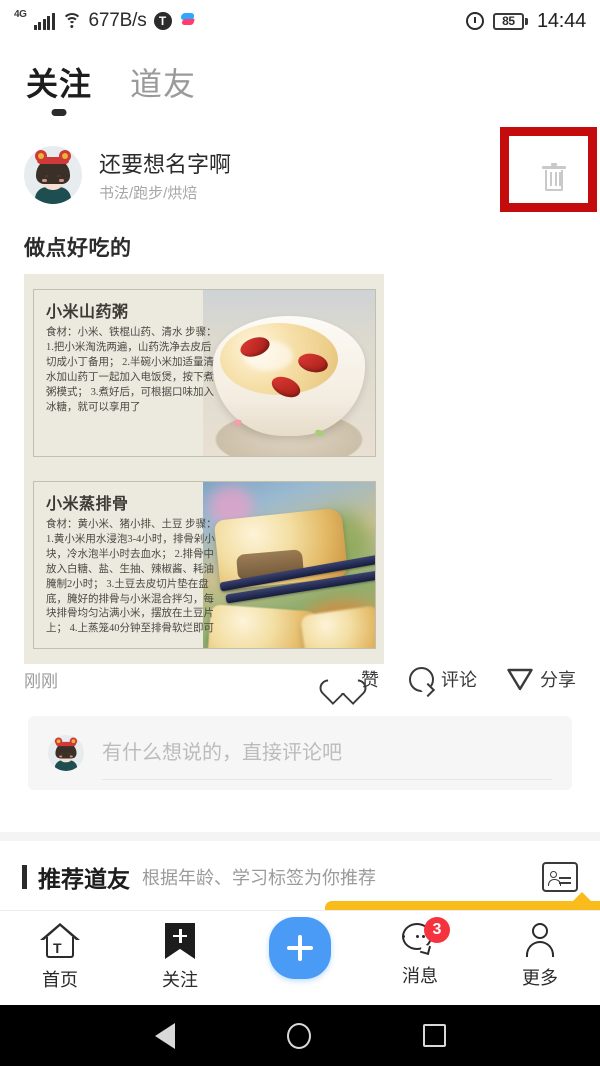 This screenshot has width=600, height=1066. I want to click on contact-card-icon, so click(560, 877).